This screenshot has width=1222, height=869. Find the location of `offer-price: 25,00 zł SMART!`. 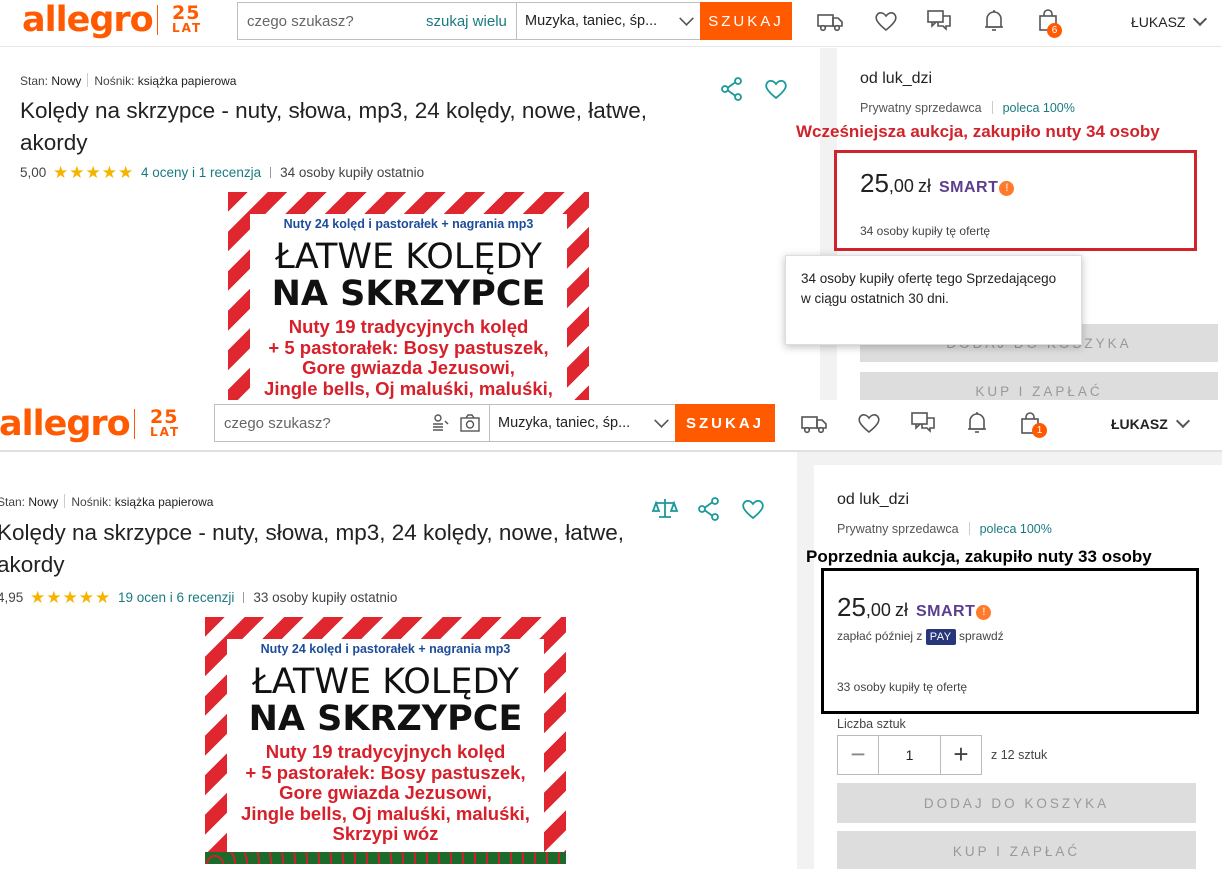

offer-price: 25,00 zł SMART! is located at coordinates (937, 183).